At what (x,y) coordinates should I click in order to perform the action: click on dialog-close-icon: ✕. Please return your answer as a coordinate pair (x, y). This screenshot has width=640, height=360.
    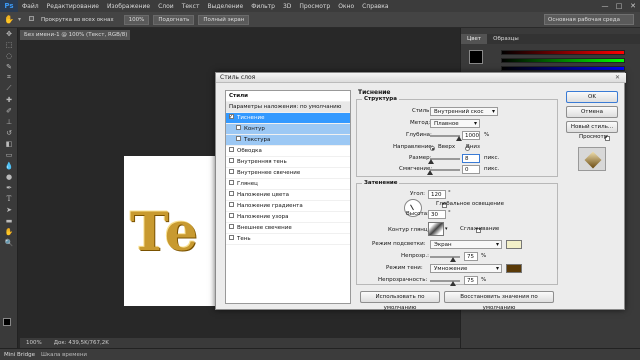
    Looking at the image, I should click on (617, 78).